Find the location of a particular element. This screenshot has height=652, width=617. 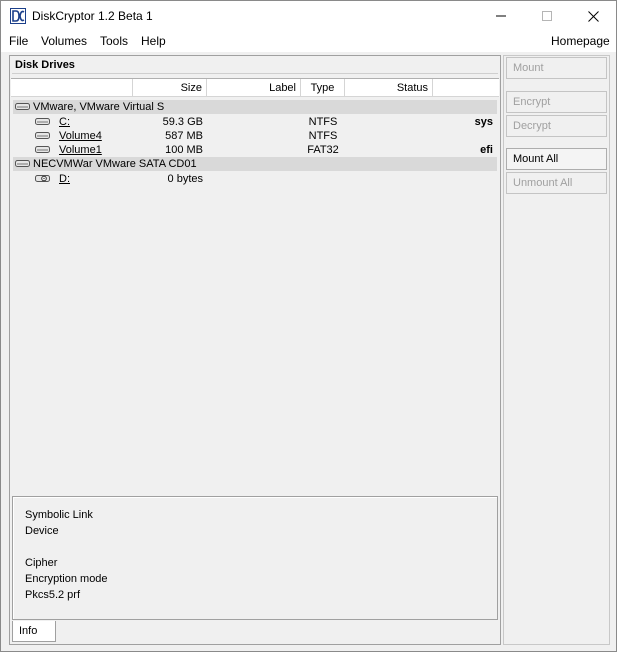

cipher-label: Cipher is located at coordinates (41, 563).